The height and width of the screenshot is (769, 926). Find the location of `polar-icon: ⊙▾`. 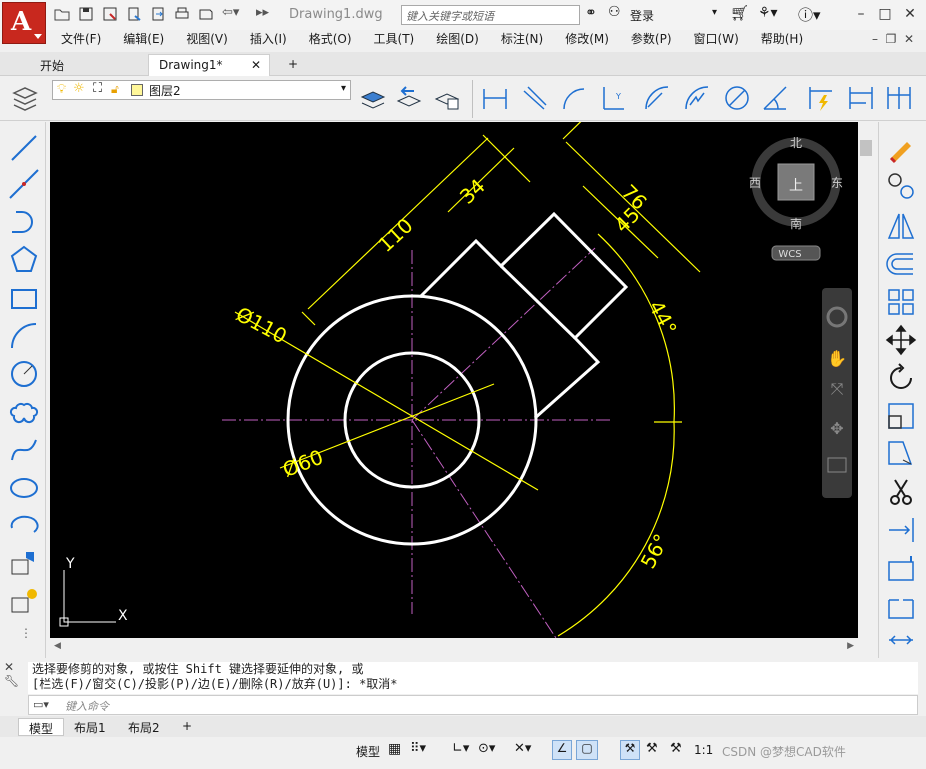

polar-icon: ⊙▾ is located at coordinates (486, 748).